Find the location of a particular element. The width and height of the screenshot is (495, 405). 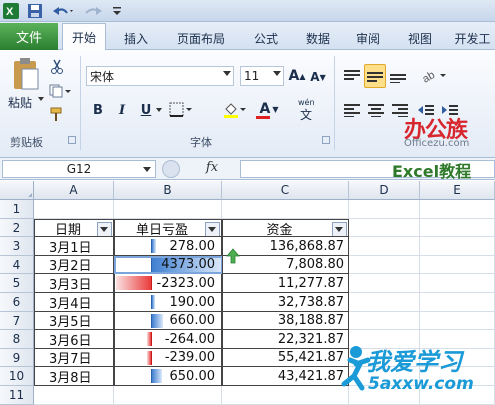

capital-cell: 11,277.87 is located at coordinates (285, 283).